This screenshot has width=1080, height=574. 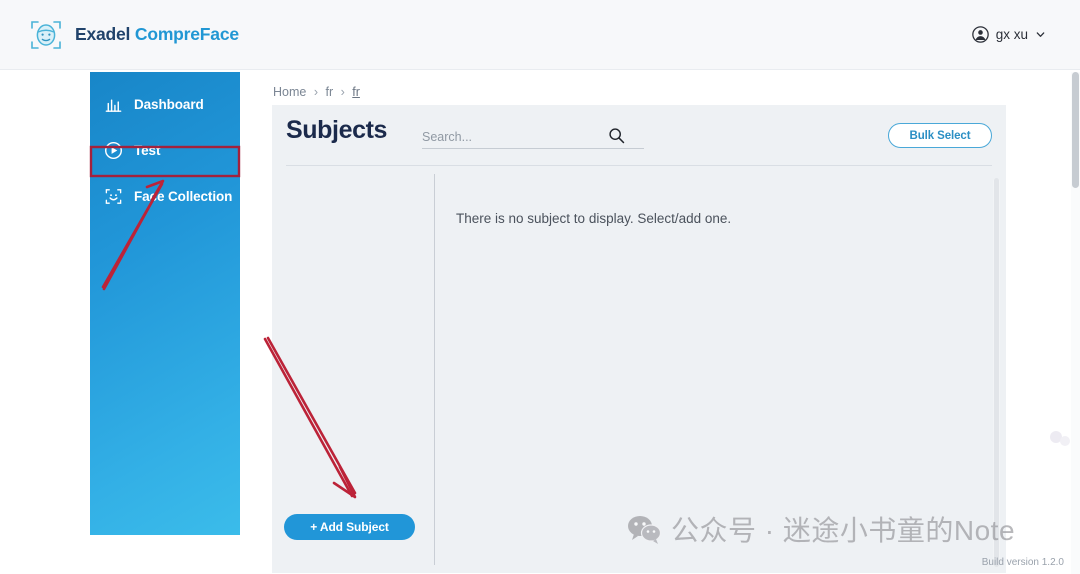 I want to click on build-version-label: Build version 1.2.0, so click(x=1022, y=562).